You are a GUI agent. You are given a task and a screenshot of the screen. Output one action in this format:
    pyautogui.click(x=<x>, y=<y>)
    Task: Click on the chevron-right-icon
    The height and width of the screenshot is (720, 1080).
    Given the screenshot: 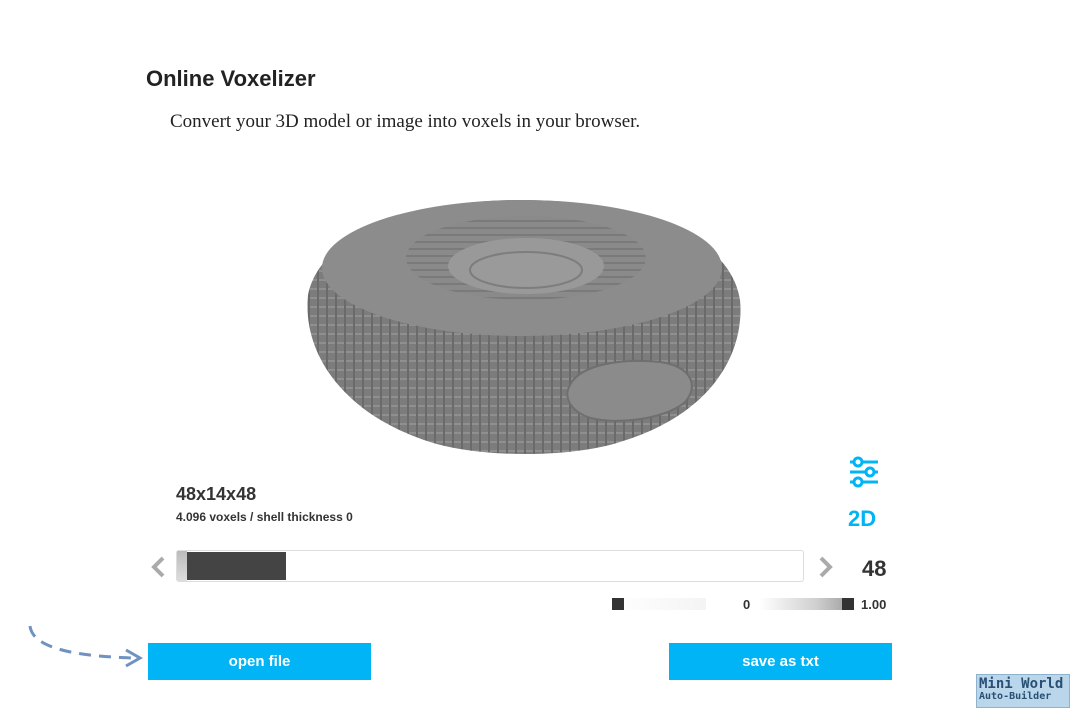 What is the action you would take?
    pyautogui.click(x=826, y=567)
    